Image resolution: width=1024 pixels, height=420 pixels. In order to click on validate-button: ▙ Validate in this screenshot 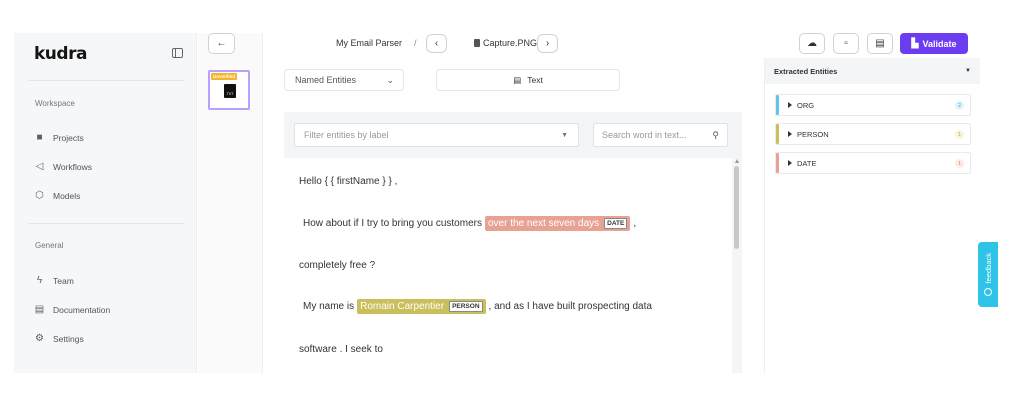, I will do `click(934, 43)`.